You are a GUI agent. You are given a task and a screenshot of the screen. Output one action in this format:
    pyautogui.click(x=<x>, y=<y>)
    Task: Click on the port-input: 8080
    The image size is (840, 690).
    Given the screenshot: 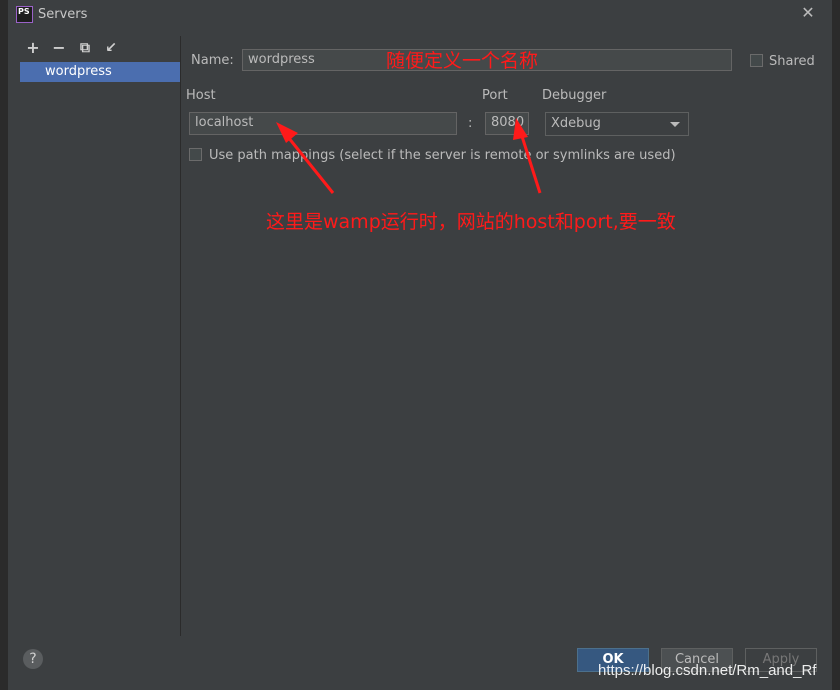 What is the action you would take?
    pyautogui.click(x=507, y=123)
    